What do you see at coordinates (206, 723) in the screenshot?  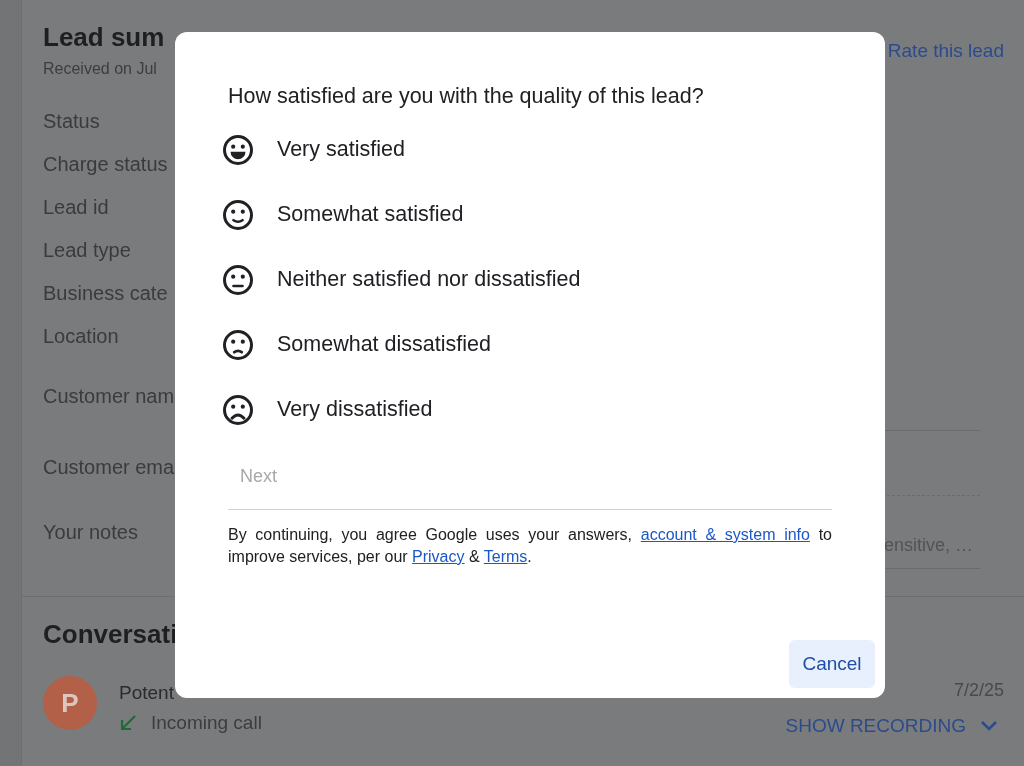 I see `call-type: Incoming call` at bounding box center [206, 723].